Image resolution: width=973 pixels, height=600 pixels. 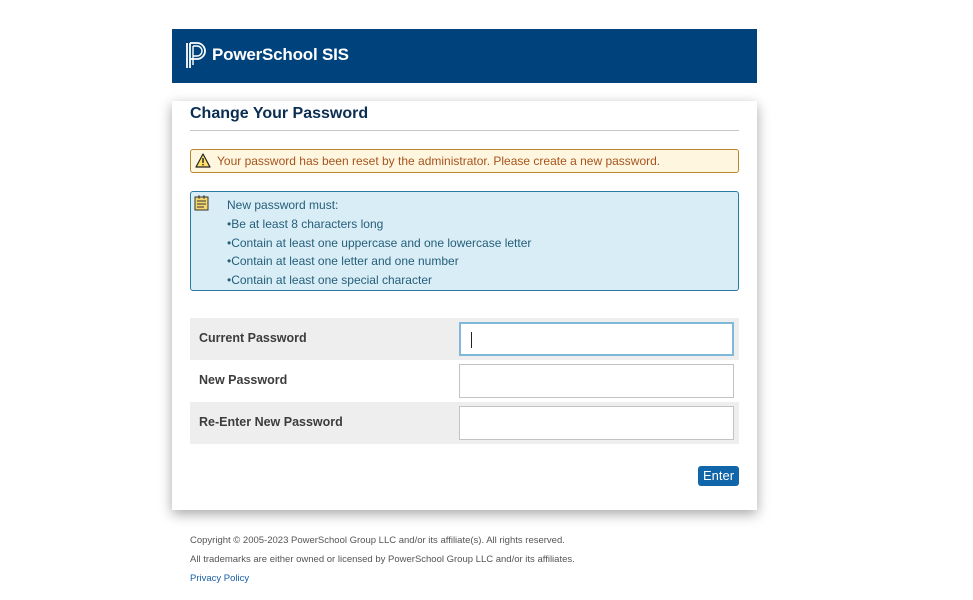 What do you see at coordinates (243, 380) in the screenshot?
I see `new-password-label: New Password` at bounding box center [243, 380].